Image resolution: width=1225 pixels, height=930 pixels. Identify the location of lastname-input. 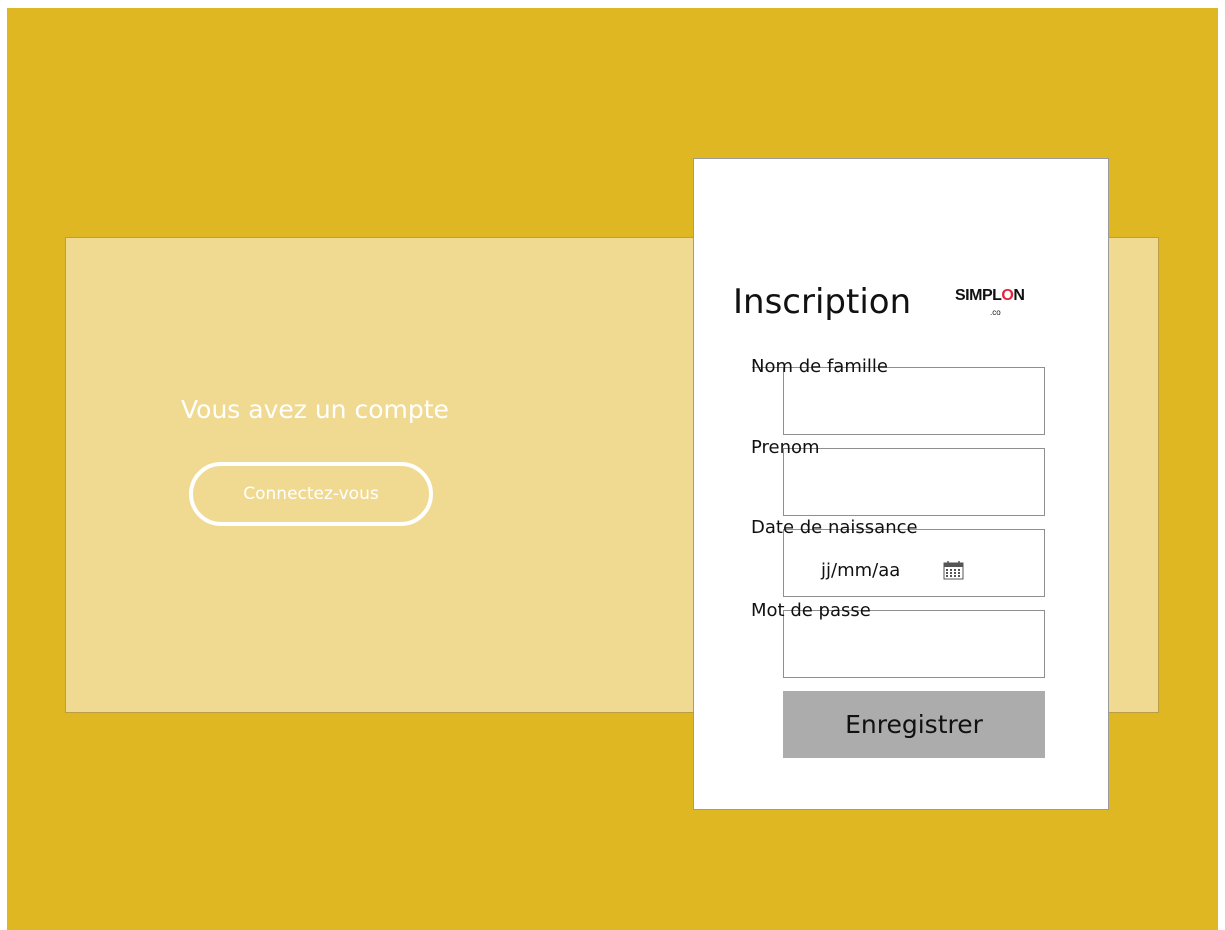
(916, 402).